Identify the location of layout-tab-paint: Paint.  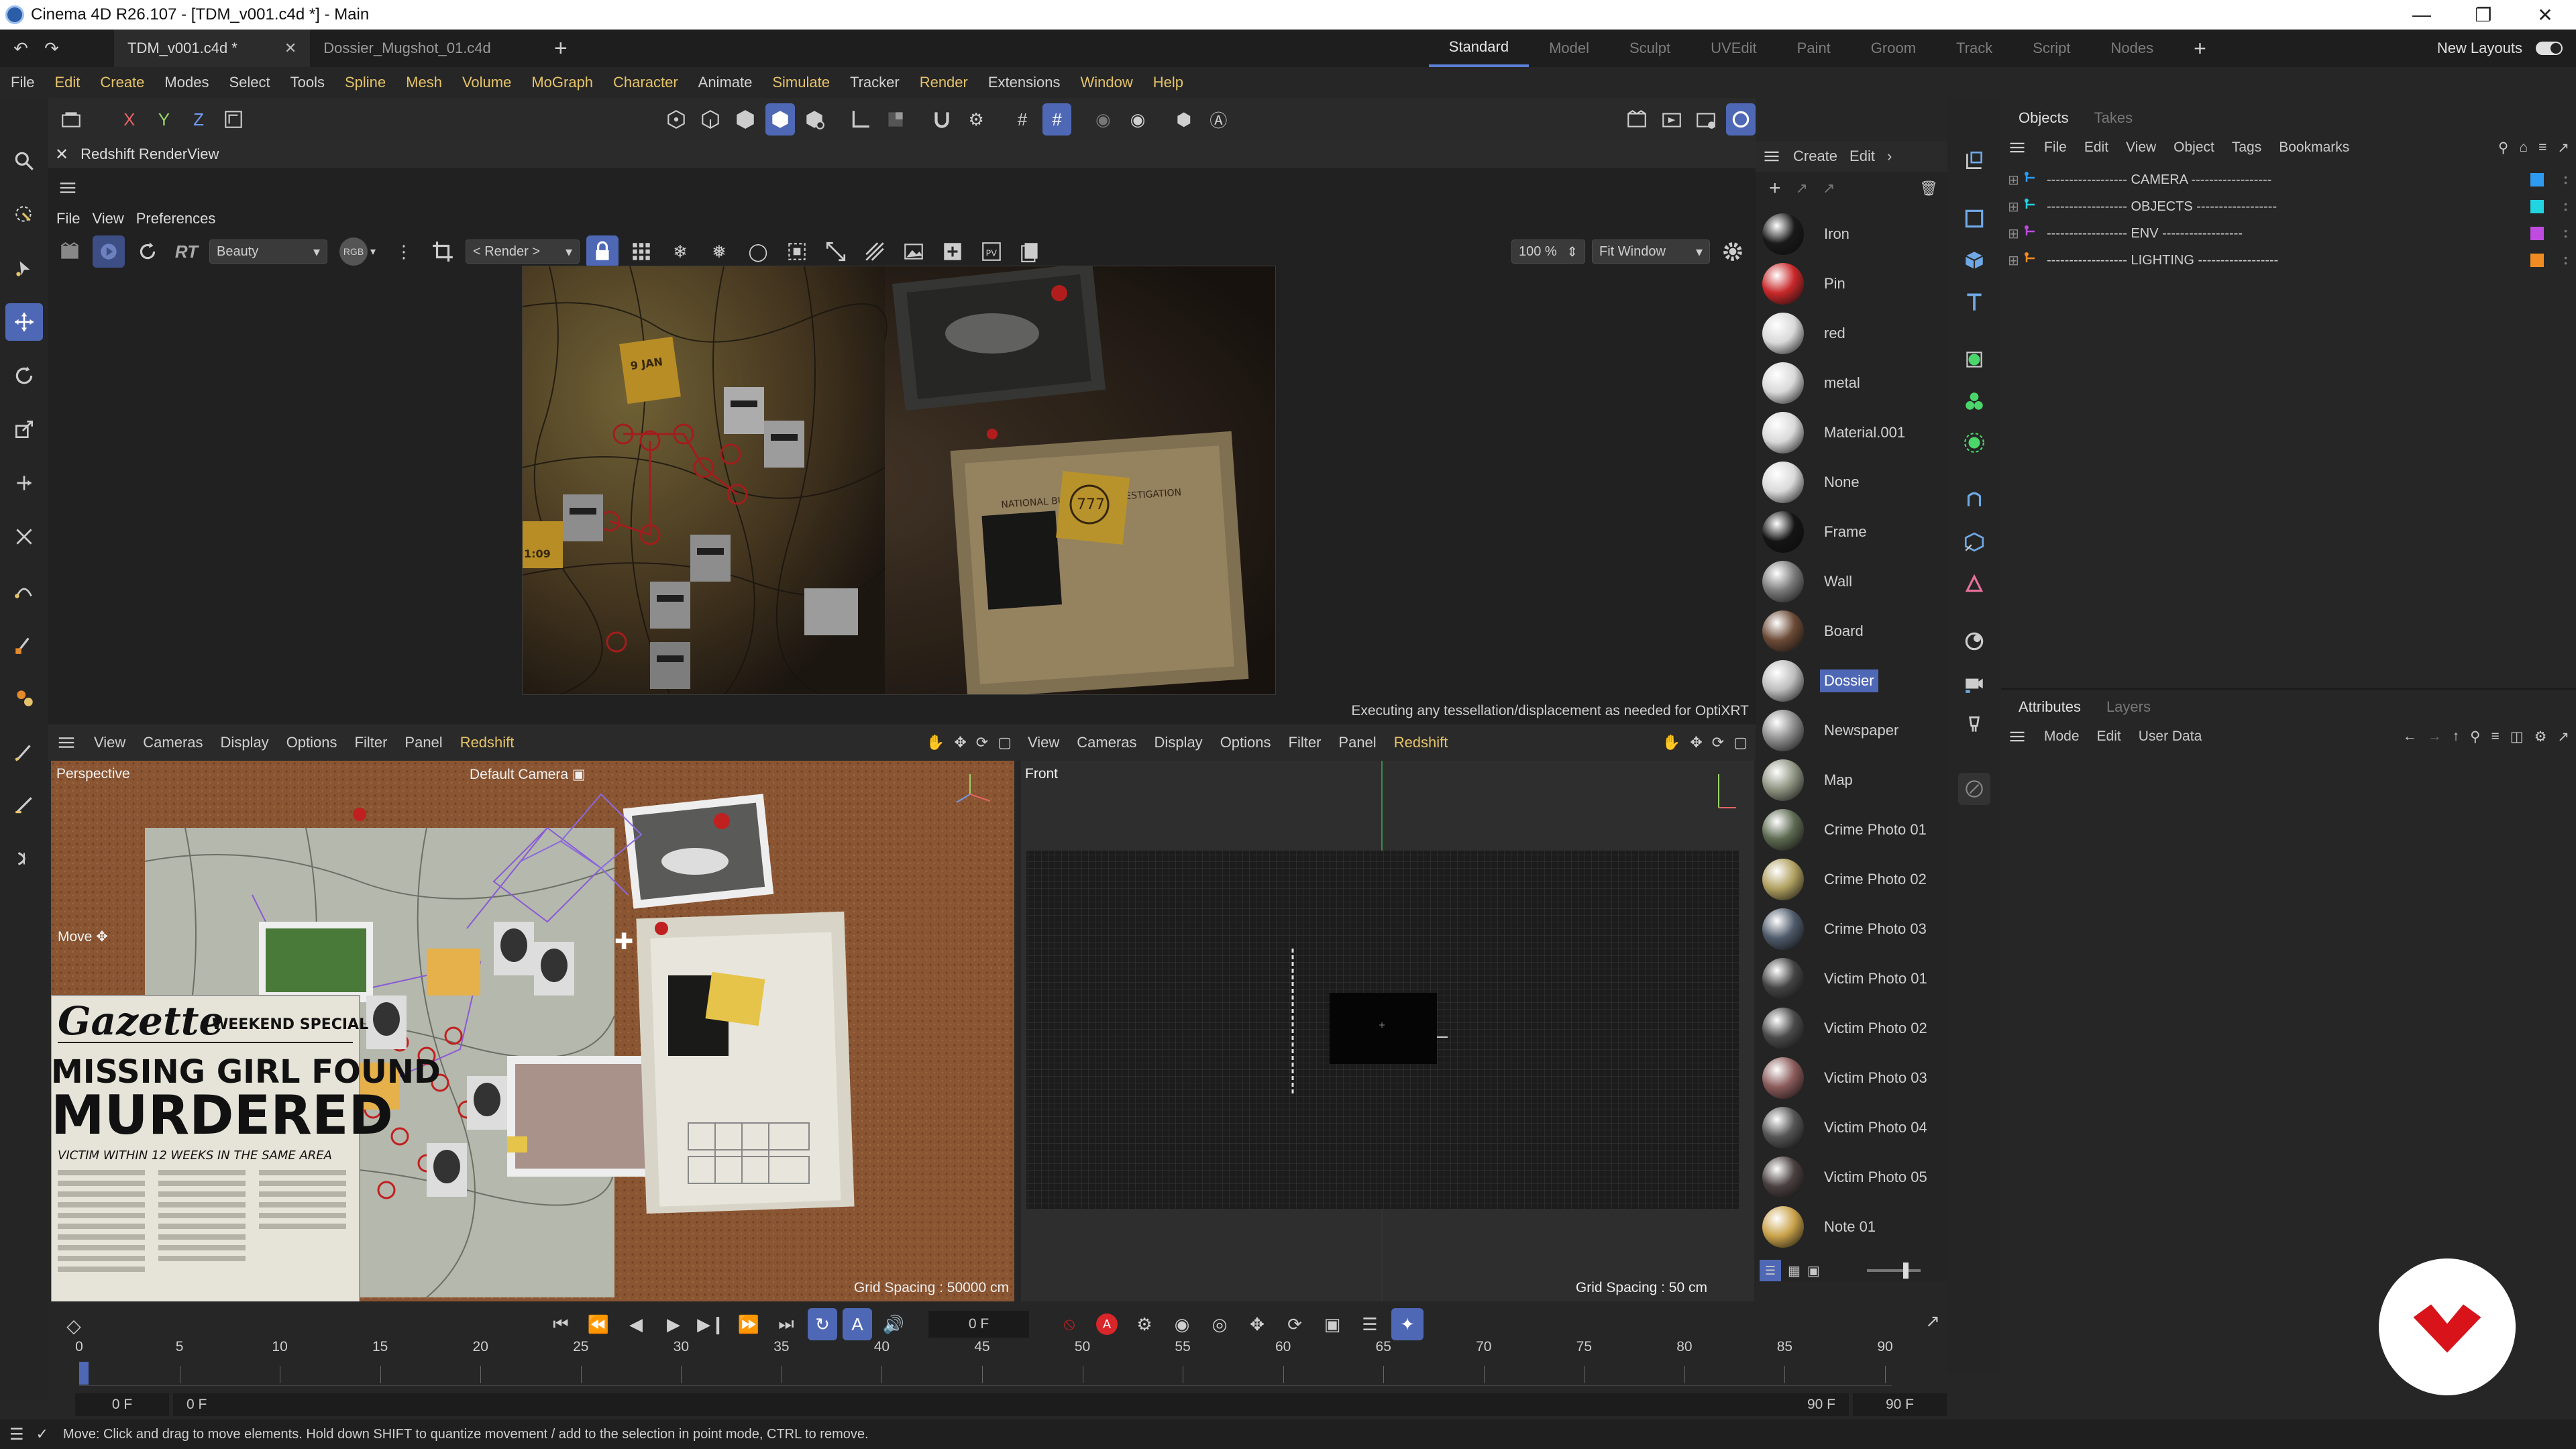
(1814, 48).